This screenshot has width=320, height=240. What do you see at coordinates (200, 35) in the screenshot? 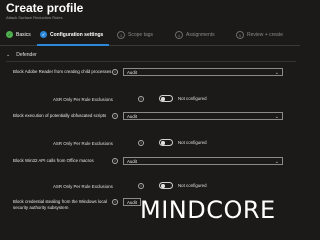
I see `tab-label: Assignments` at bounding box center [200, 35].